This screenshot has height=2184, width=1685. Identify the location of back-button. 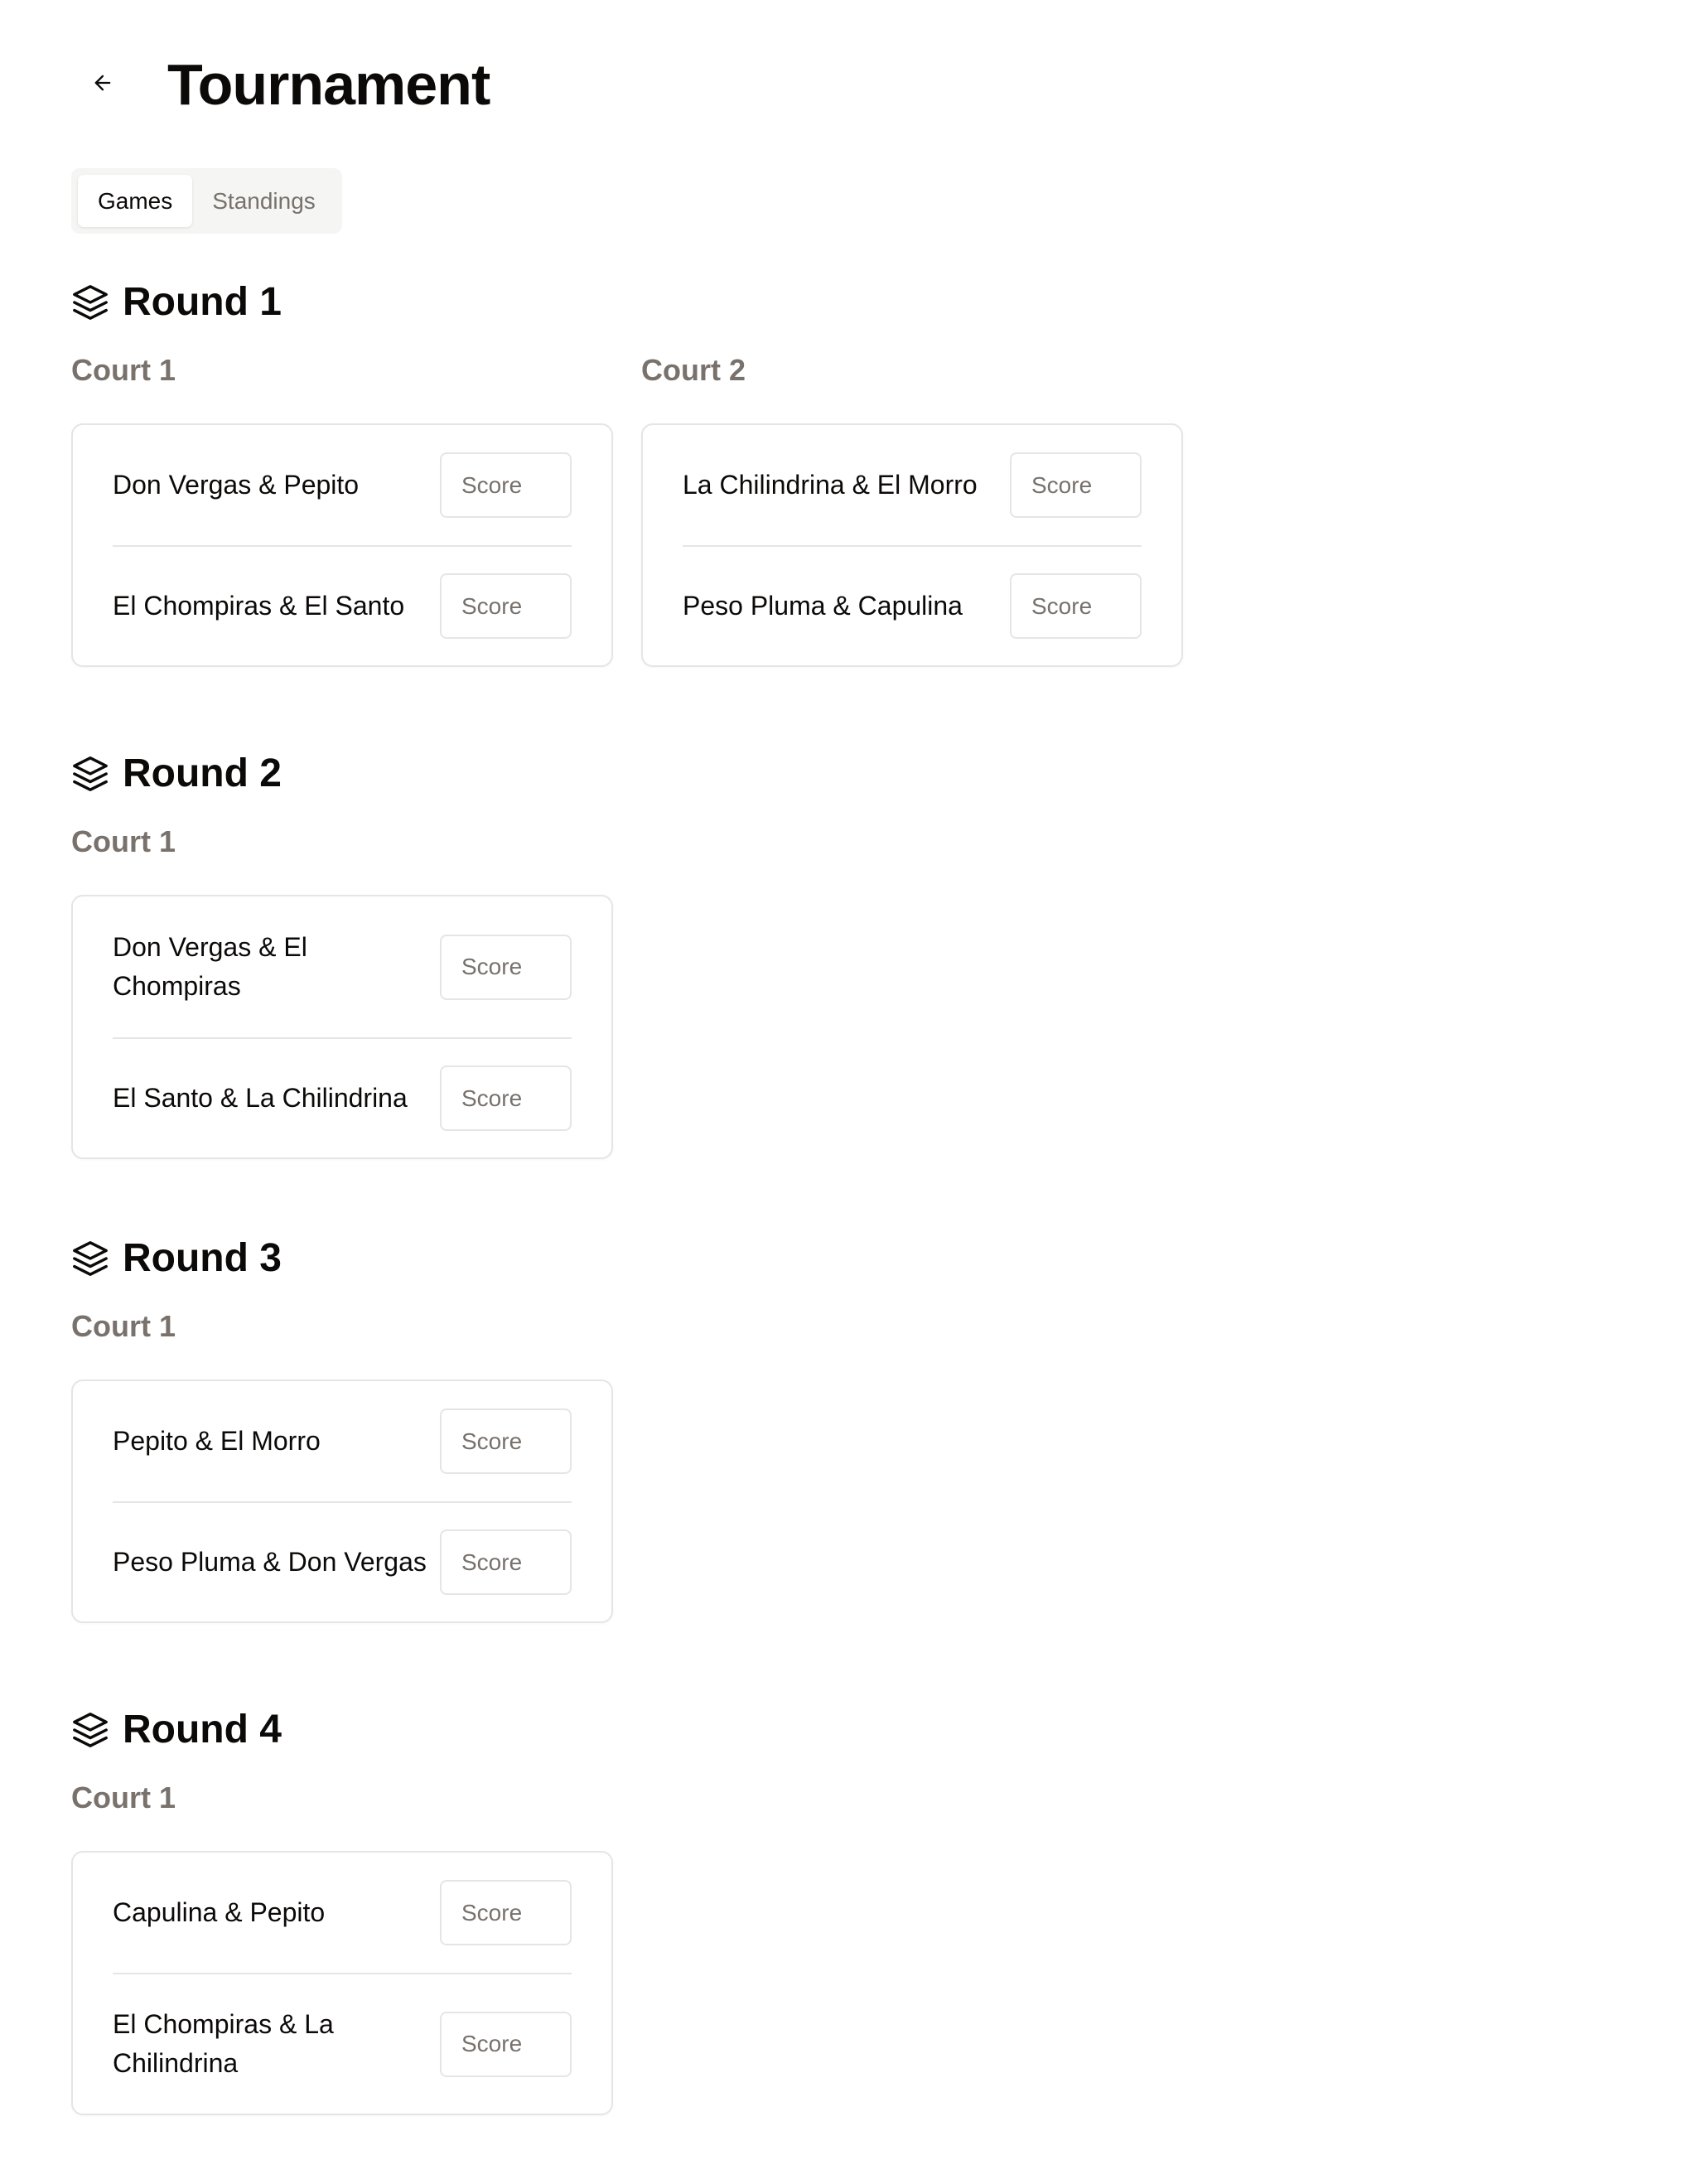
(103, 84).